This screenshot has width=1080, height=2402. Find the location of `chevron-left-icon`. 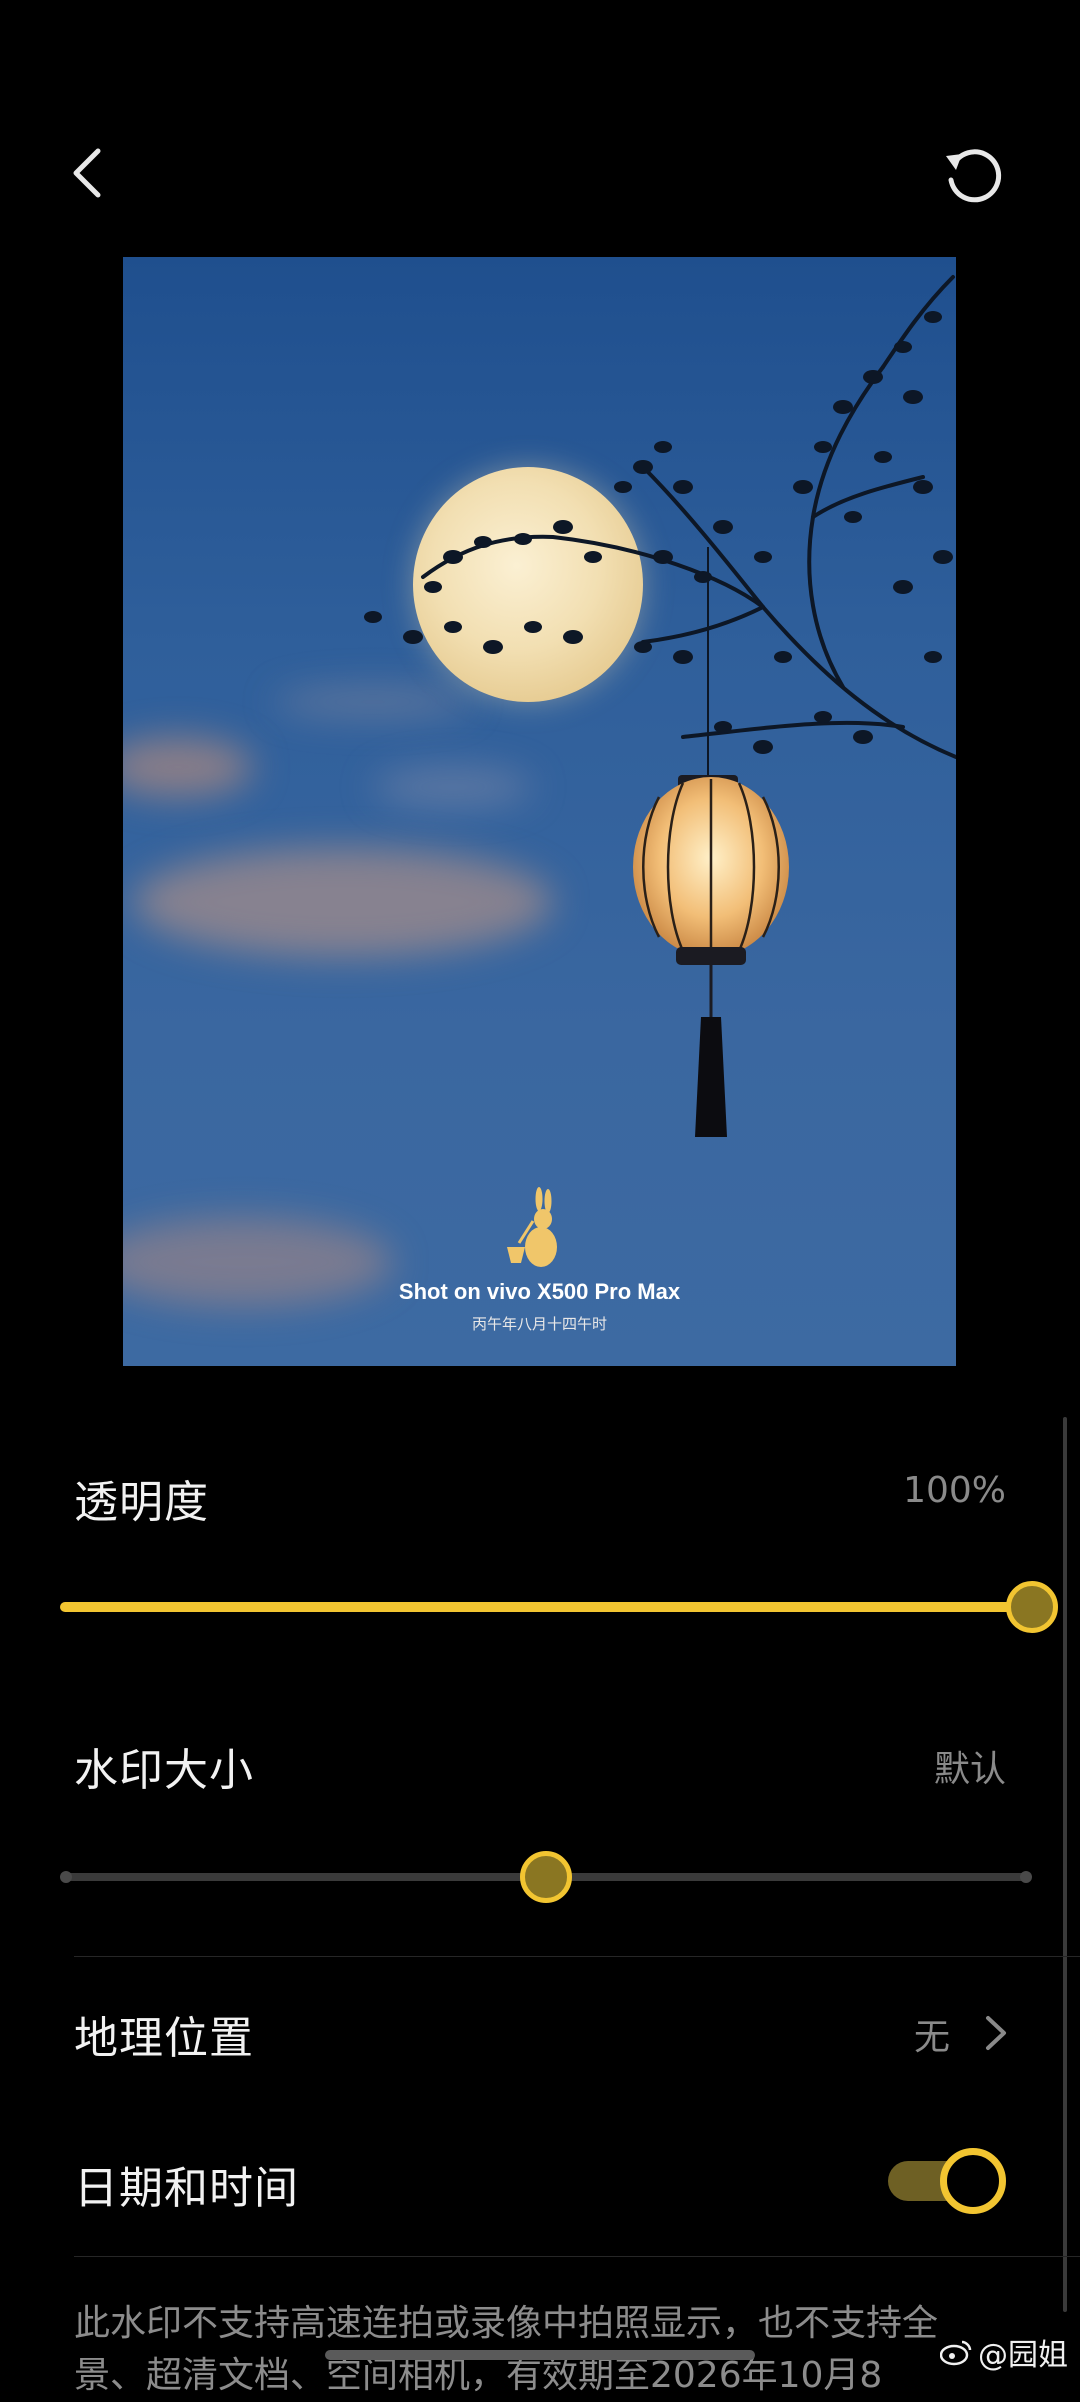

chevron-left-icon is located at coordinates (87, 173).